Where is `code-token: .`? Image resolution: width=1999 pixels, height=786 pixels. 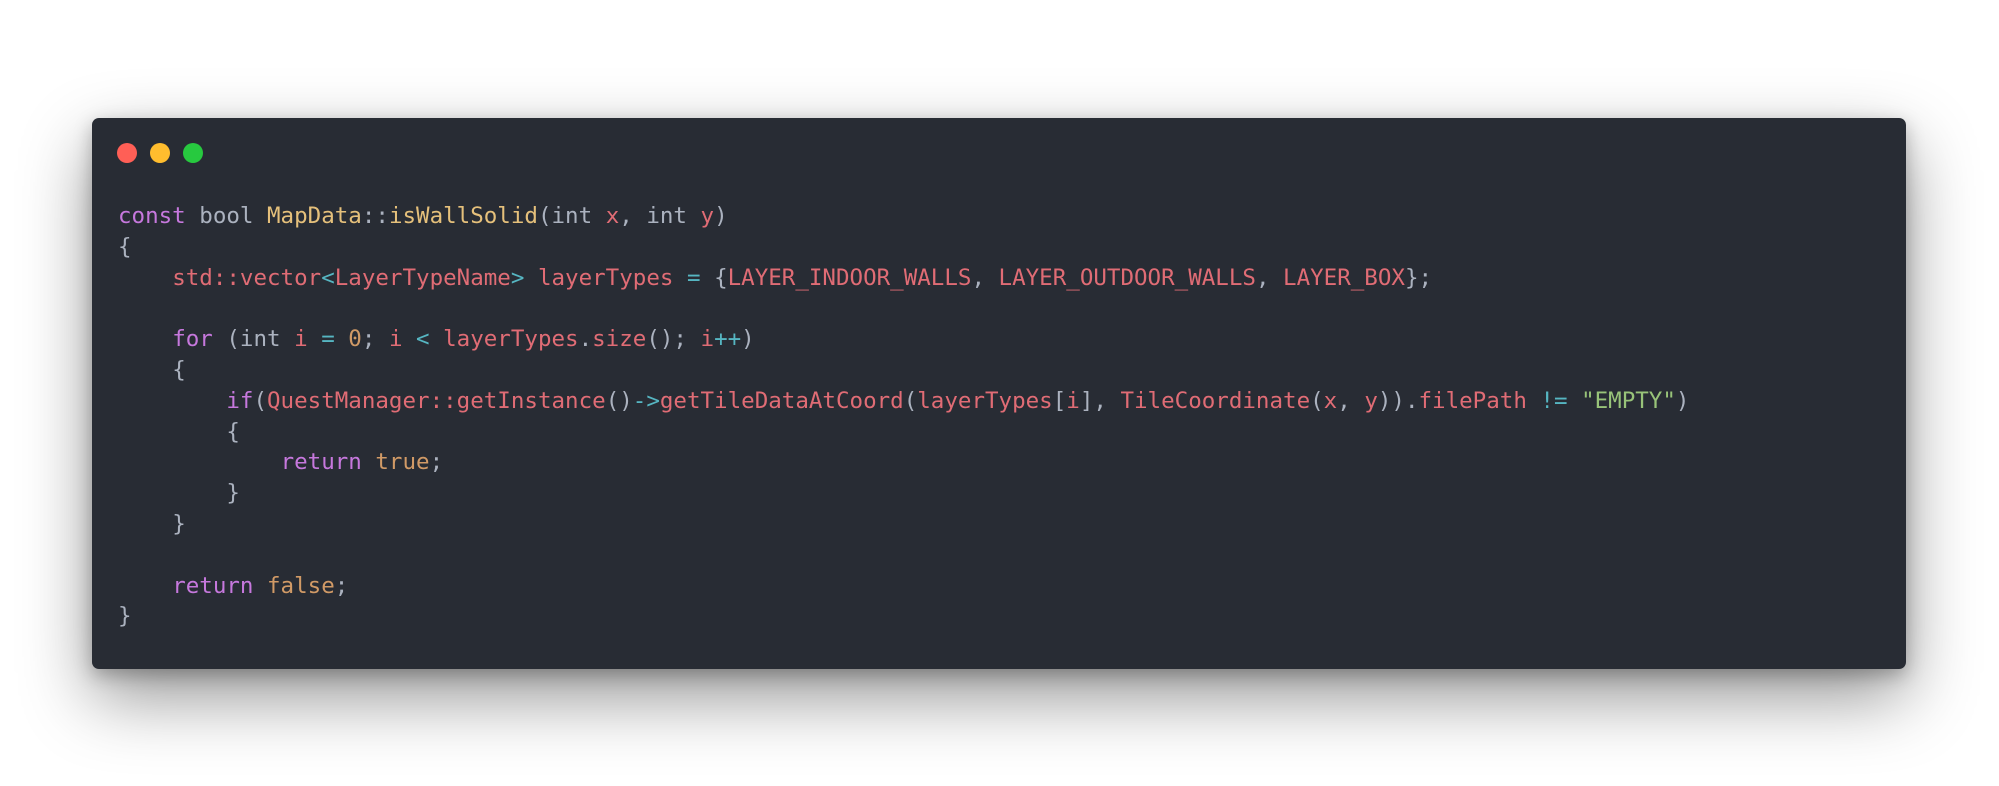 code-token: . is located at coordinates (585, 339).